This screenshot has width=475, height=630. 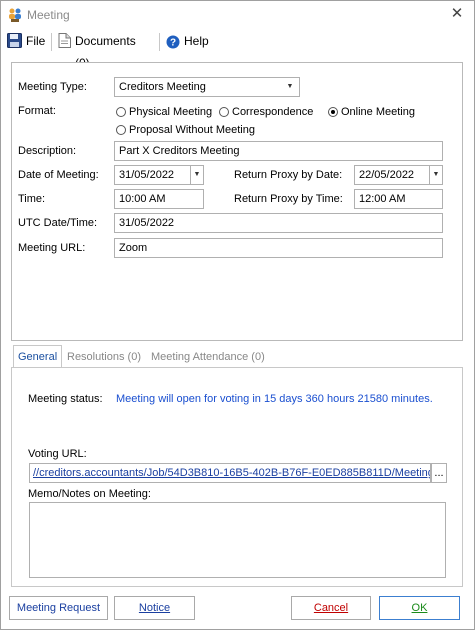 I want to click on meeting-type-label: Meeting Type:, so click(x=52, y=87).